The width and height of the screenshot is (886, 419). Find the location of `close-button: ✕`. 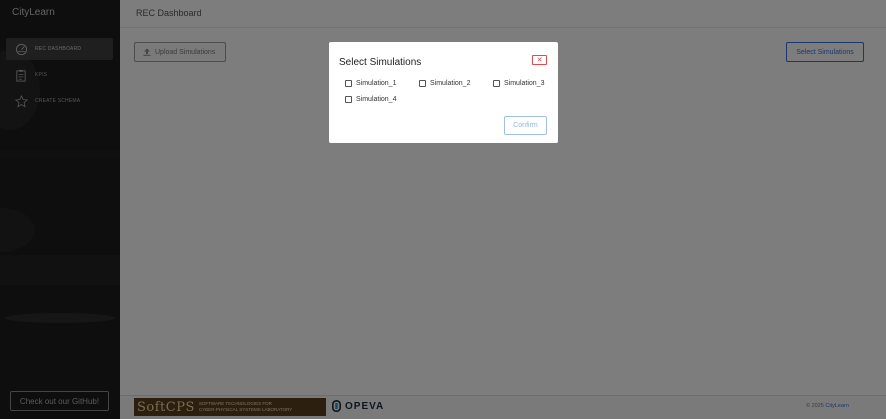

close-button: ✕ is located at coordinates (539, 60).